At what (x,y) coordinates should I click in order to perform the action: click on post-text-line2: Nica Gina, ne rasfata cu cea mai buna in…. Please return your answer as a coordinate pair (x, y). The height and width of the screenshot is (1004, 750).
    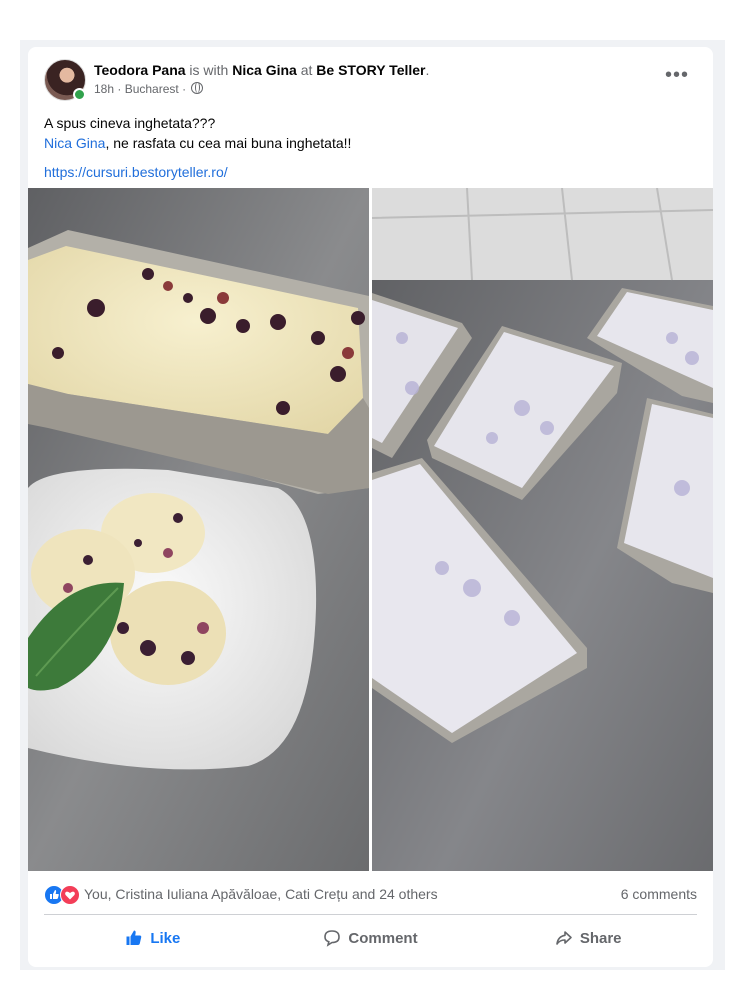
    Looking at the image, I should click on (198, 143).